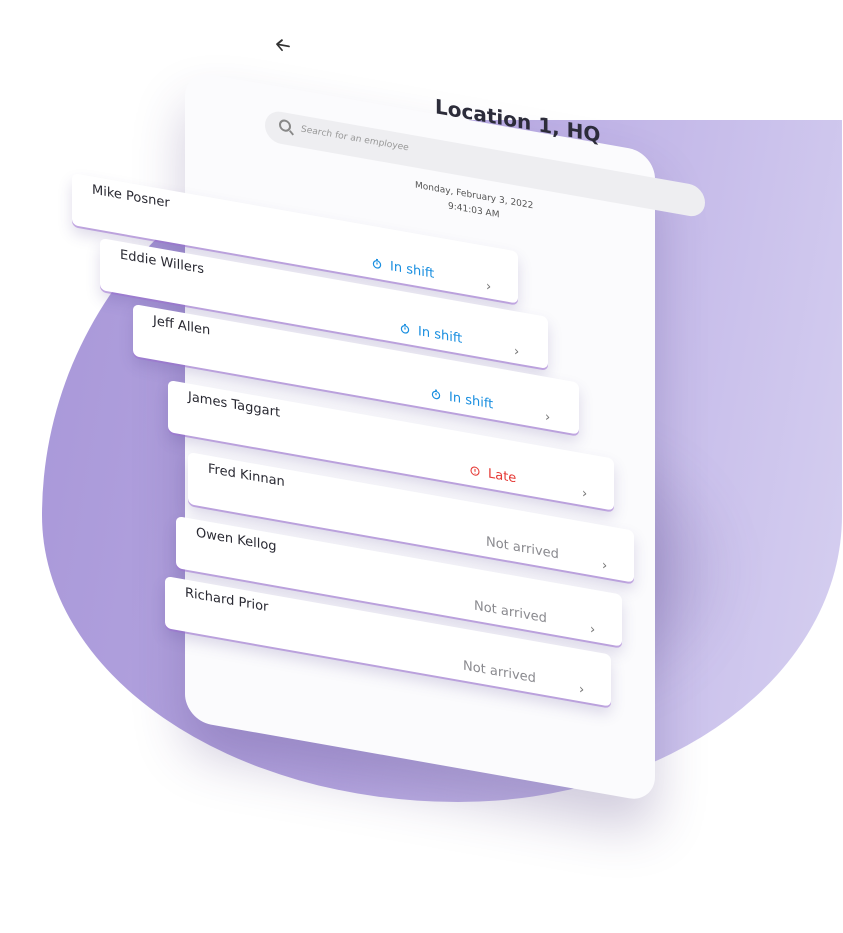 Image resolution: width=843 pixels, height=933 pixels. What do you see at coordinates (518, 121) in the screenshot?
I see `page-title: Location 1, HQ` at bounding box center [518, 121].